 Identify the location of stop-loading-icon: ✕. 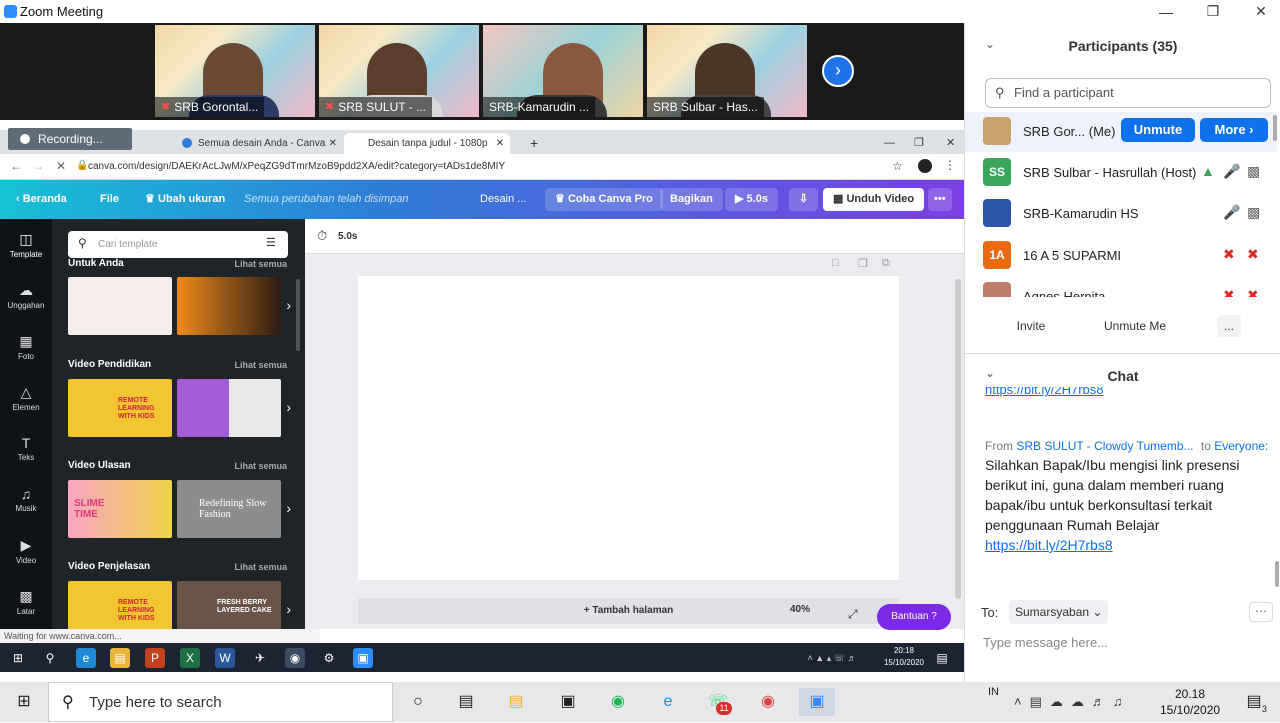
(61, 166).